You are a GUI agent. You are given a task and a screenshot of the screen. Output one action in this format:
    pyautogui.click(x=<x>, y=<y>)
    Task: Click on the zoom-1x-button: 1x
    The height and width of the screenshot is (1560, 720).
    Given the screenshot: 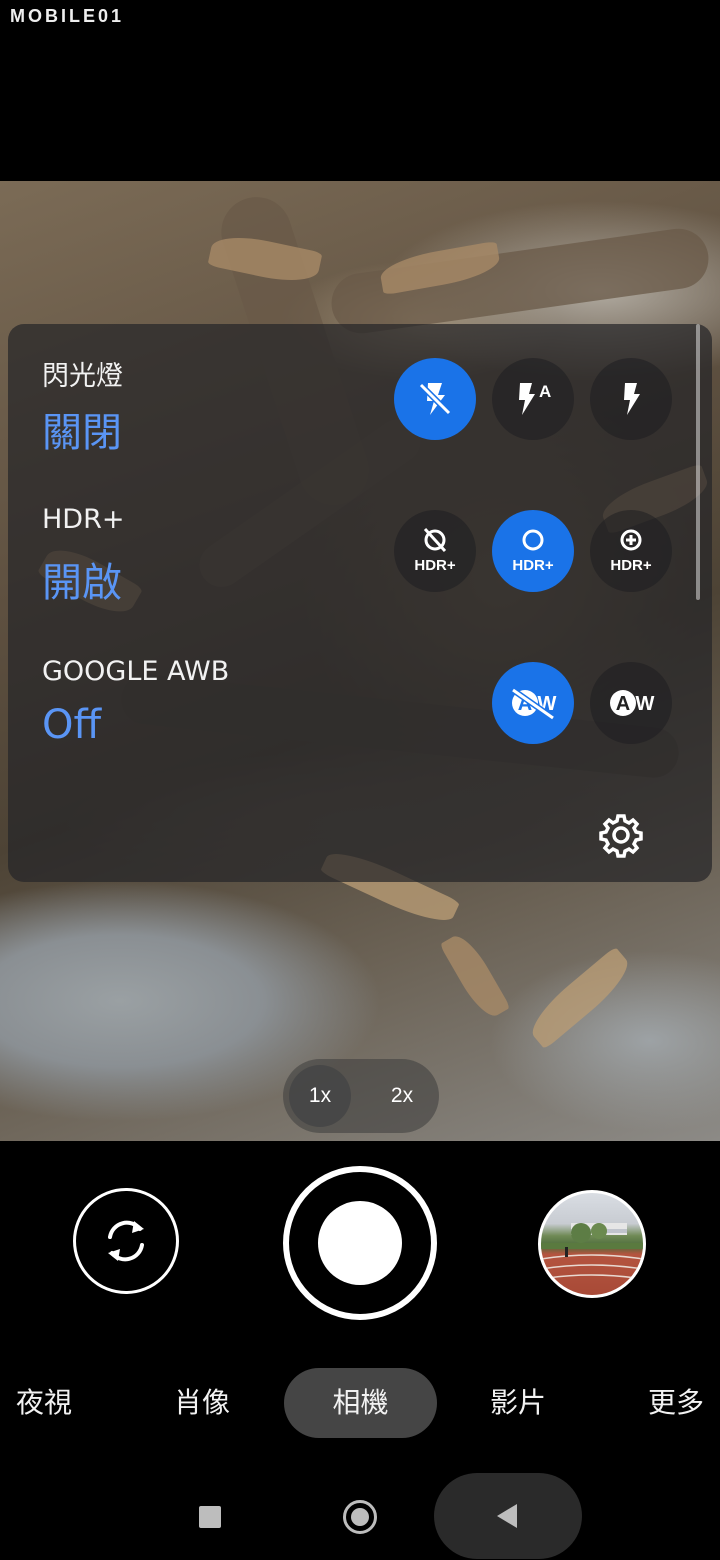 What is the action you would take?
    pyautogui.click(x=320, y=1096)
    